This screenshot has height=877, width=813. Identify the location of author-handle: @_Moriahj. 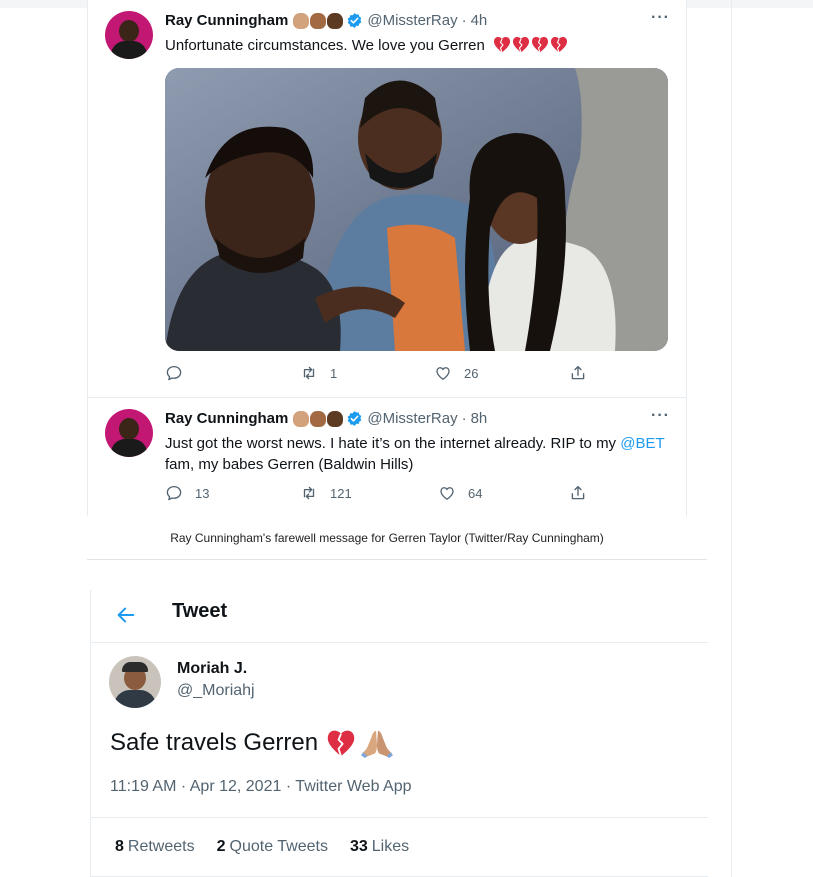
(216, 691).